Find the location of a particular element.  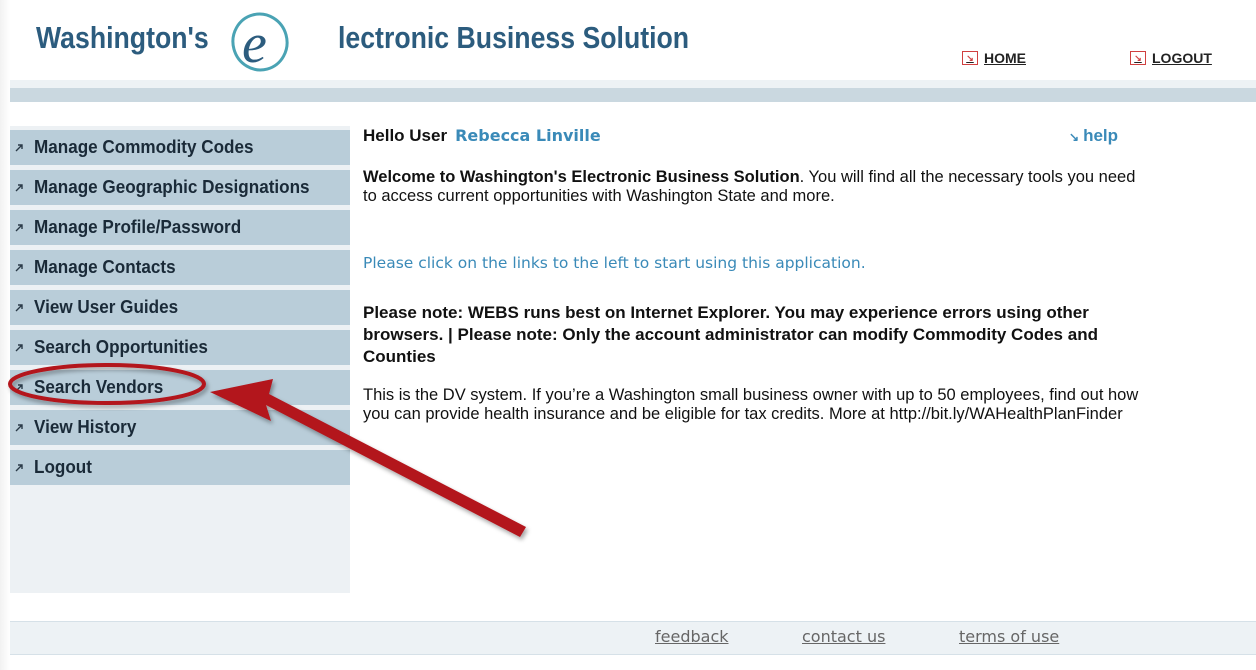

arrow-down-right-icon: ↘ is located at coordinates (1074, 137).